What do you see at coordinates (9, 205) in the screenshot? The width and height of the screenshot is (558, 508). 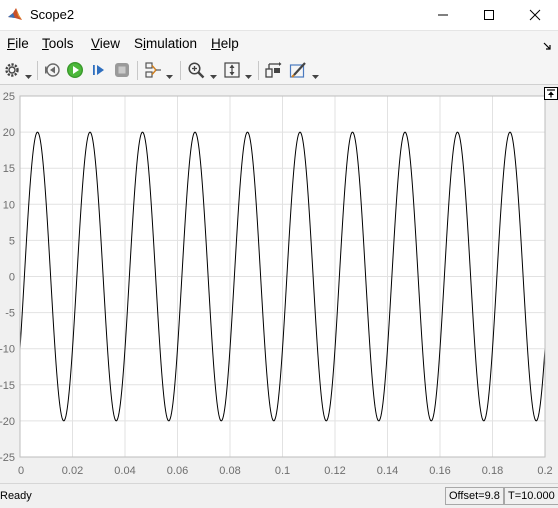 I see `y-tick-label: 10` at bounding box center [9, 205].